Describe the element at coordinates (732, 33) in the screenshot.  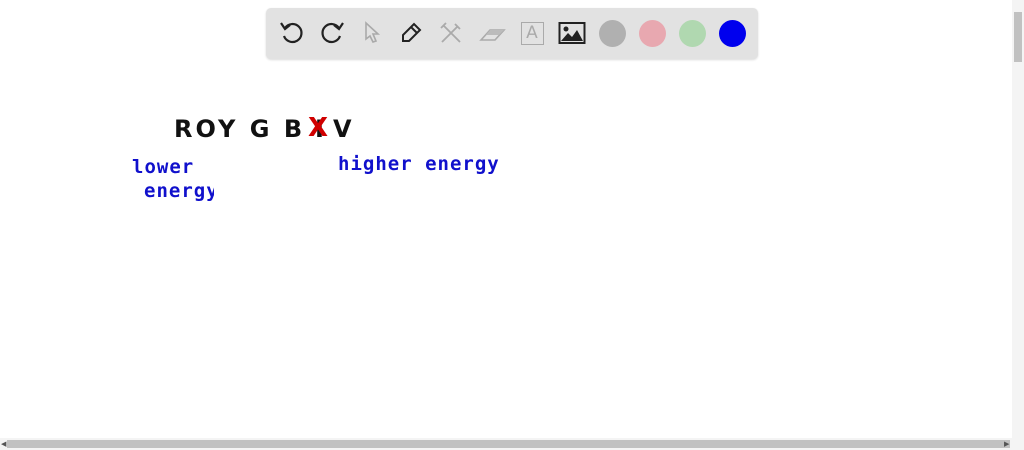
I see `color-blue-swatch` at that location.